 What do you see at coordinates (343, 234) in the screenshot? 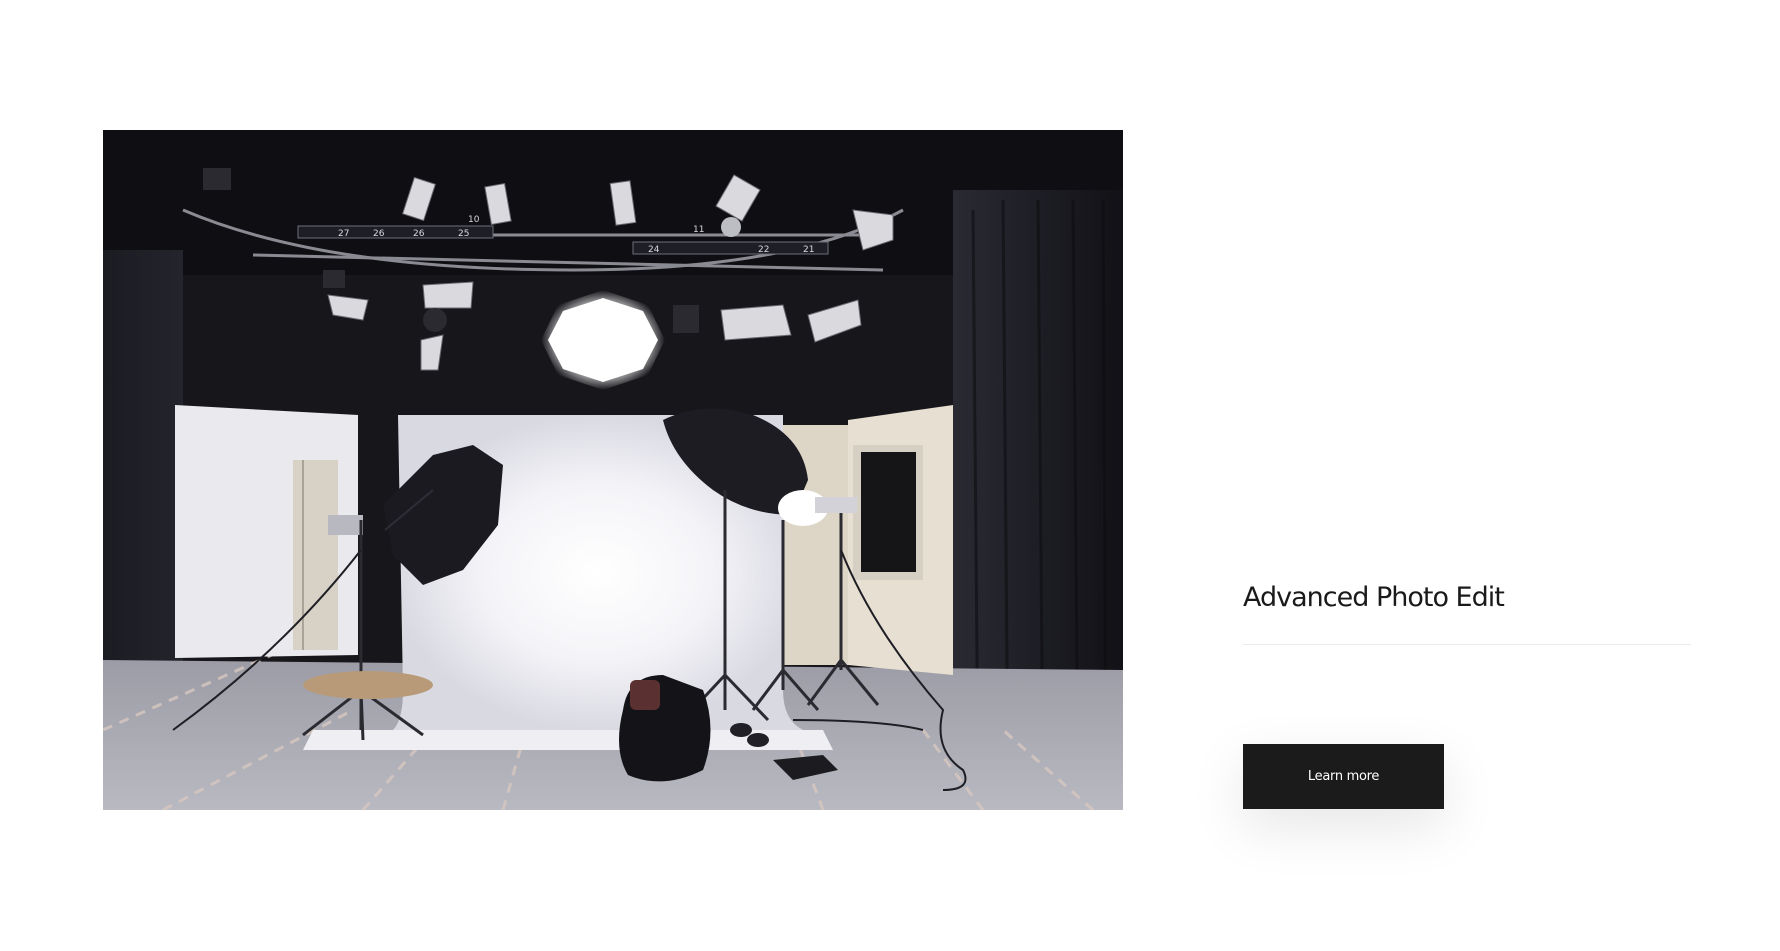
I see `svg-text: 27` at bounding box center [343, 234].